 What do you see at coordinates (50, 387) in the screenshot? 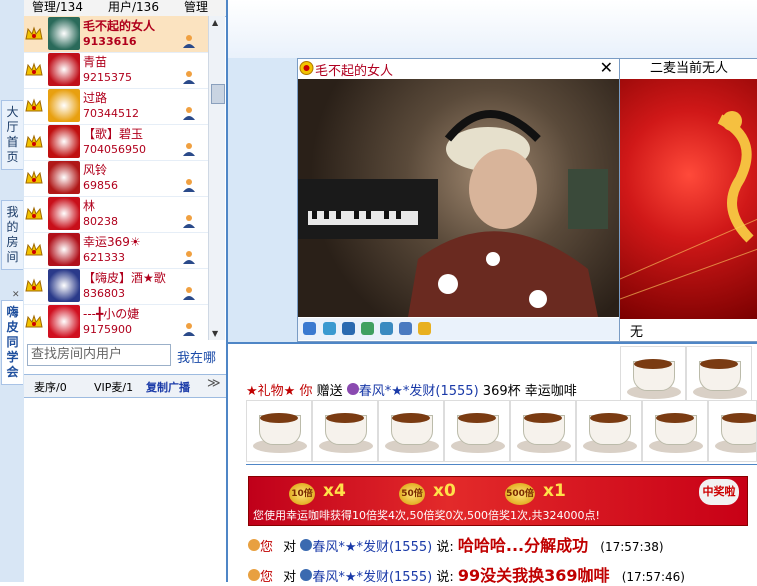
I see `tab-mic-queue: 麦序/0` at bounding box center [50, 387].